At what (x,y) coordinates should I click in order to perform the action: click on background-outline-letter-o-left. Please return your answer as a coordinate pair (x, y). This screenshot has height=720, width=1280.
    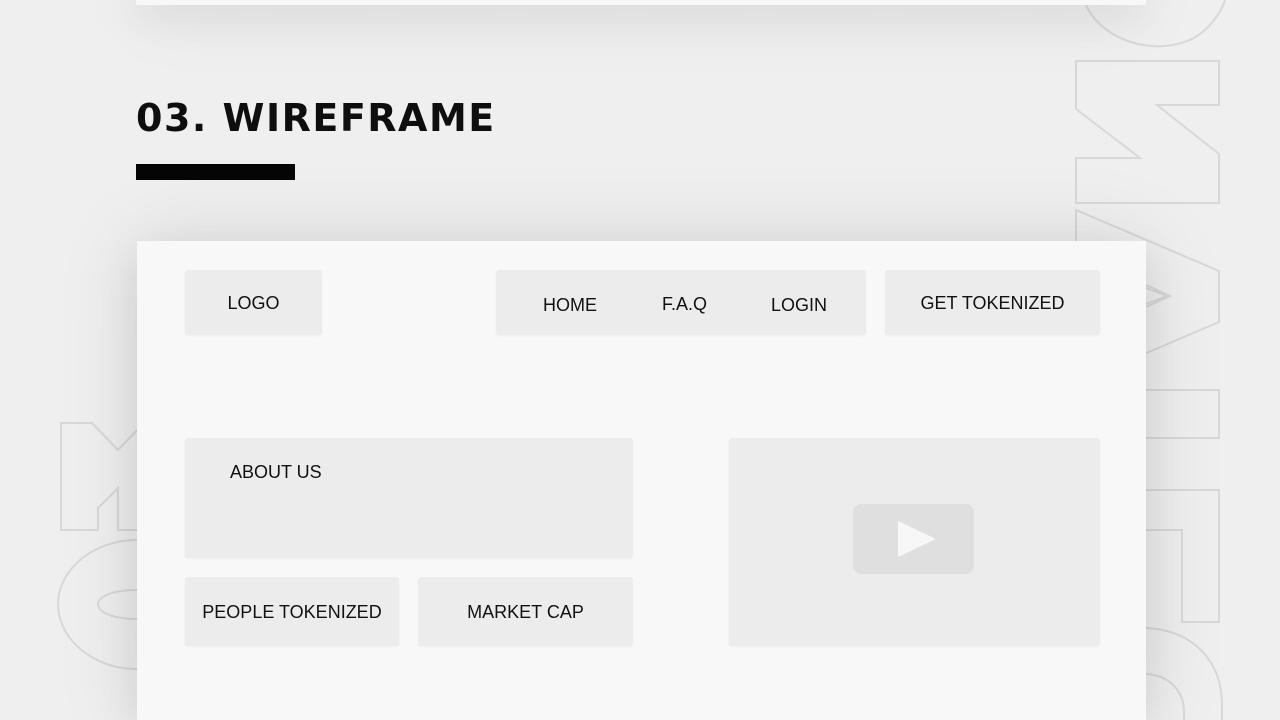
    Looking at the image, I should click on (97, 604).